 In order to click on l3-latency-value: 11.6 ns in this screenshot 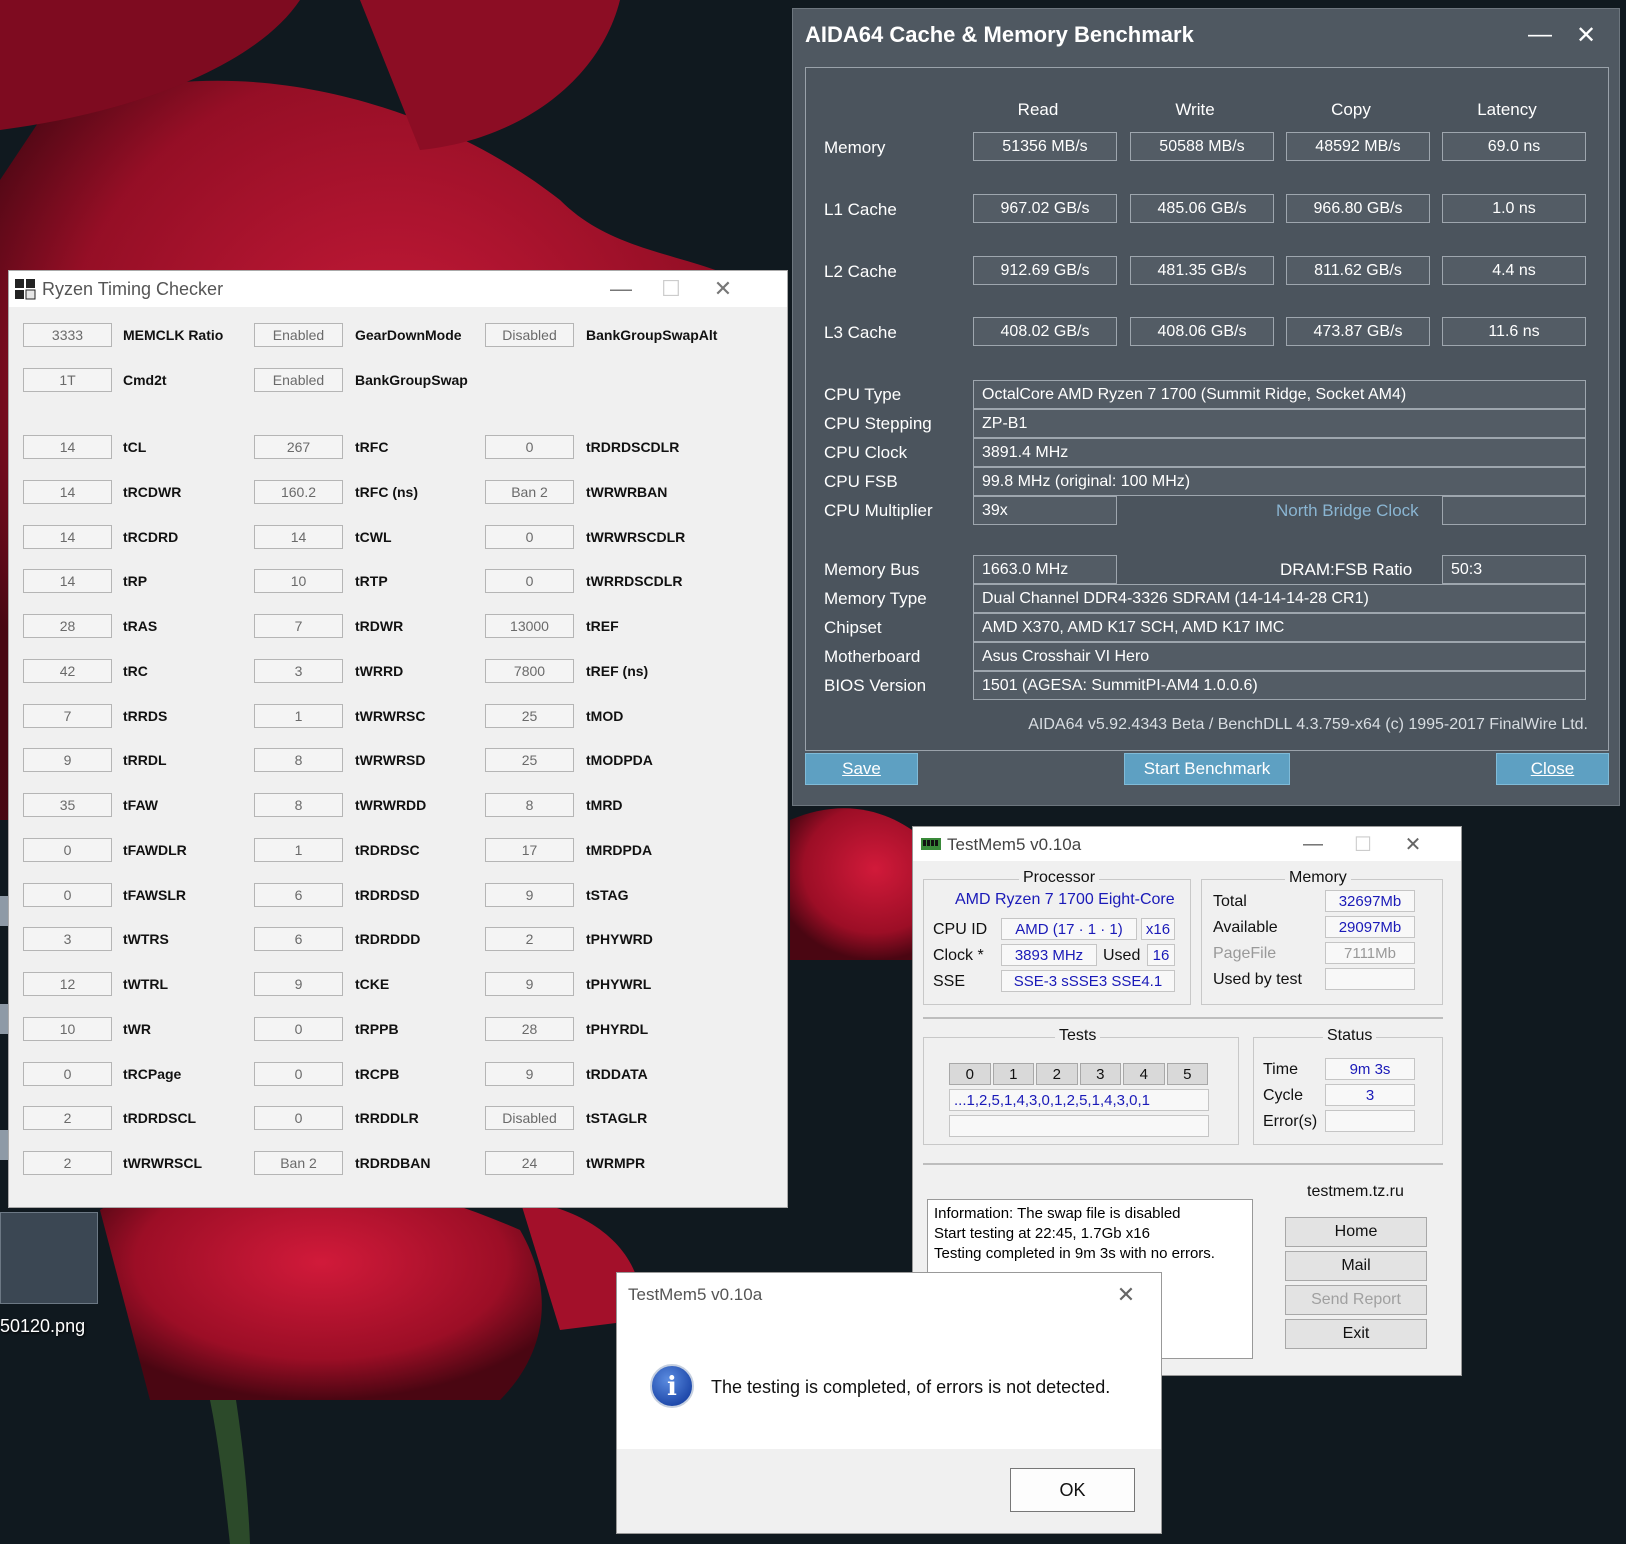, I will do `click(1514, 331)`.